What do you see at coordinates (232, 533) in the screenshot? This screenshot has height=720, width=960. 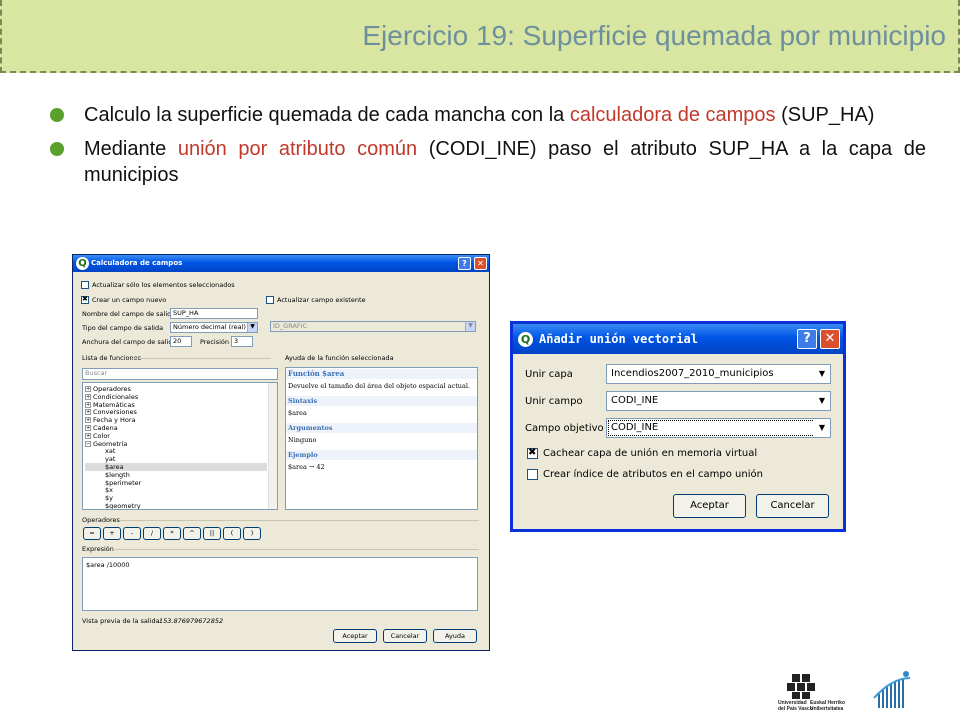 I see `operator-button: (` at bounding box center [232, 533].